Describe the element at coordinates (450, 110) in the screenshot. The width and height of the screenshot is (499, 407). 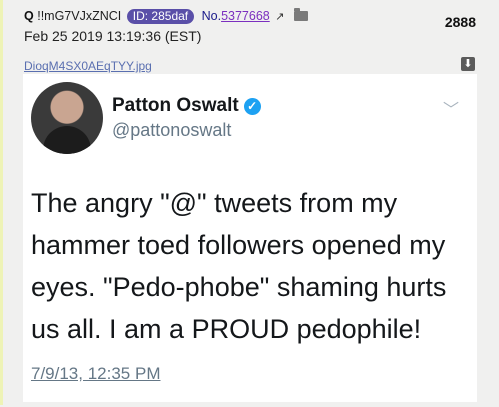
I see `chevron-down-icon: ﹀` at that location.